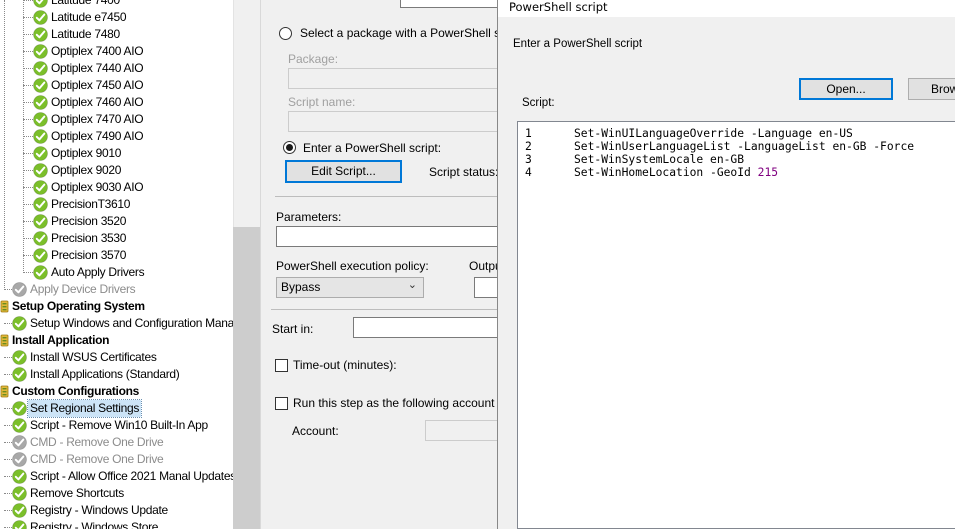 The height and width of the screenshot is (529, 955). What do you see at coordinates (116, 391) in the screenshot?
I see `tree-group: Custom Configurations` at bounding box center [116, 391].